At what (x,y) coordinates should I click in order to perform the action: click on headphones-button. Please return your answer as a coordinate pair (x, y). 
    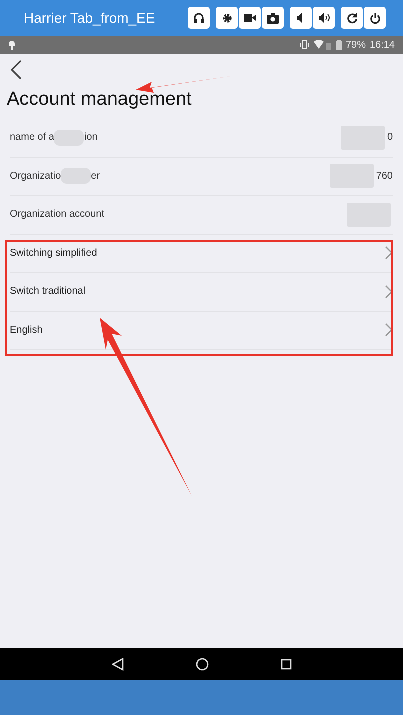
    Looking at the image, I should click on (199, 18).